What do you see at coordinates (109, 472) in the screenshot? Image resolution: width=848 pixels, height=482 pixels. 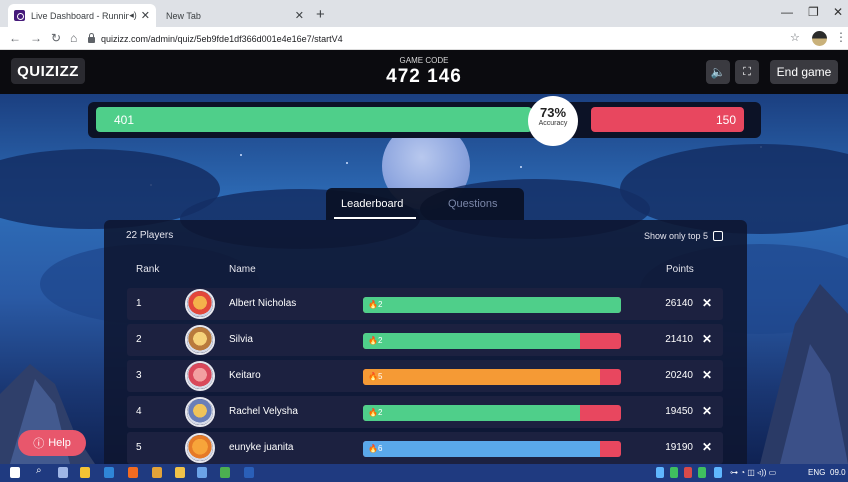 I see `edge-icon` at bounding box center [109, 472].